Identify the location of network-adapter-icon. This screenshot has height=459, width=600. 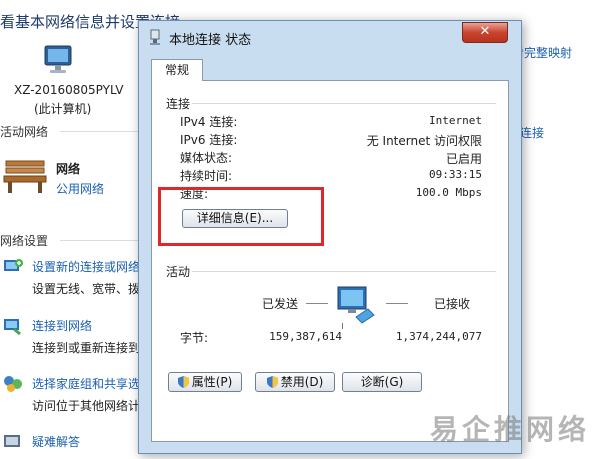
(155, 37).